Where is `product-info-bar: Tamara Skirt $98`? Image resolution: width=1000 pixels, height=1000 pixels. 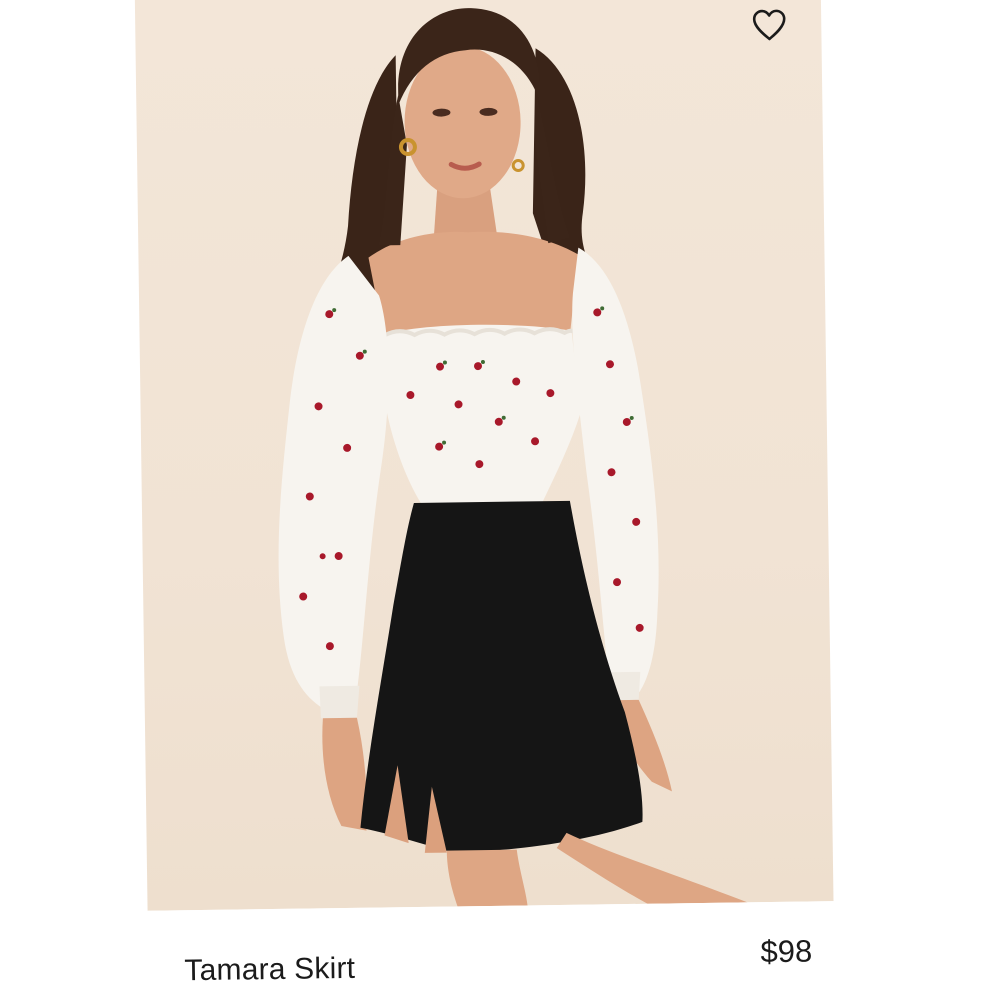 product-info-bar: Tamara Skirt $98 is located at coordinates (491, 950).